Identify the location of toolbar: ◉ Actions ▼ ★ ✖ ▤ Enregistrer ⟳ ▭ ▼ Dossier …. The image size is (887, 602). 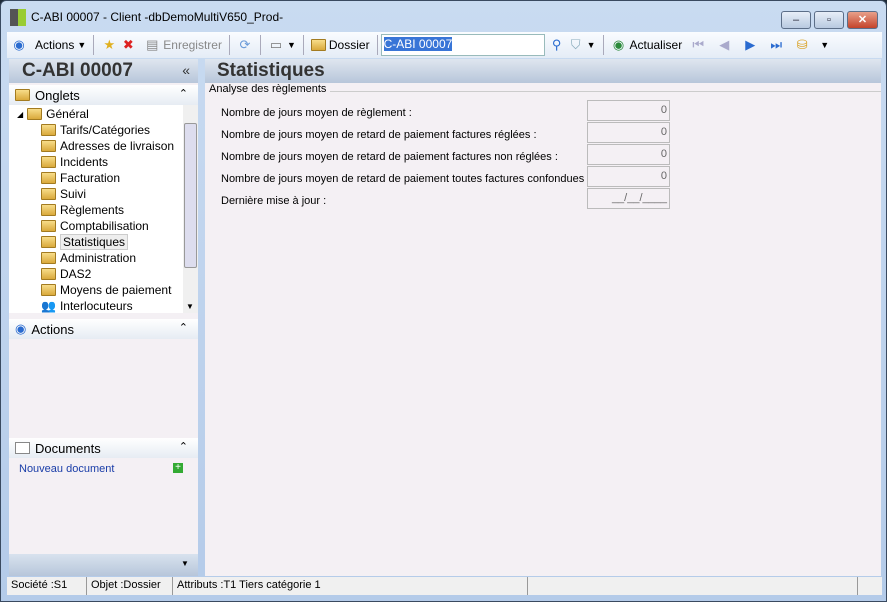
(444, 45).